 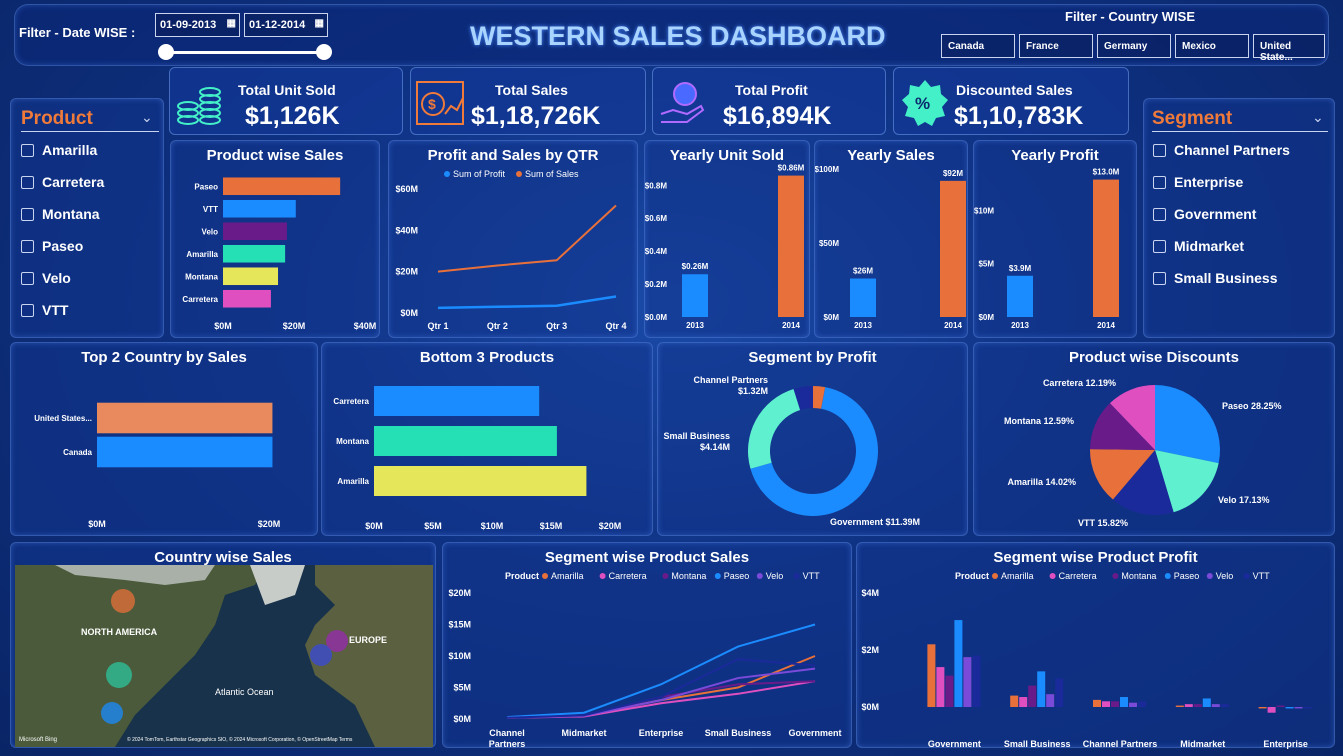 What do you see at coordinates (123, 601) in the screenshot?
I see `map-bubble-canada` at bounding box center [123, 601].